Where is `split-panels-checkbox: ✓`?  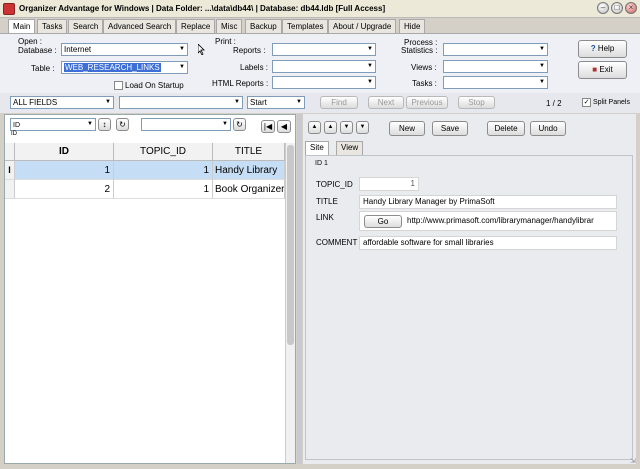
split-panels-checkbox: ✓ is located at coordinates (586, 102).